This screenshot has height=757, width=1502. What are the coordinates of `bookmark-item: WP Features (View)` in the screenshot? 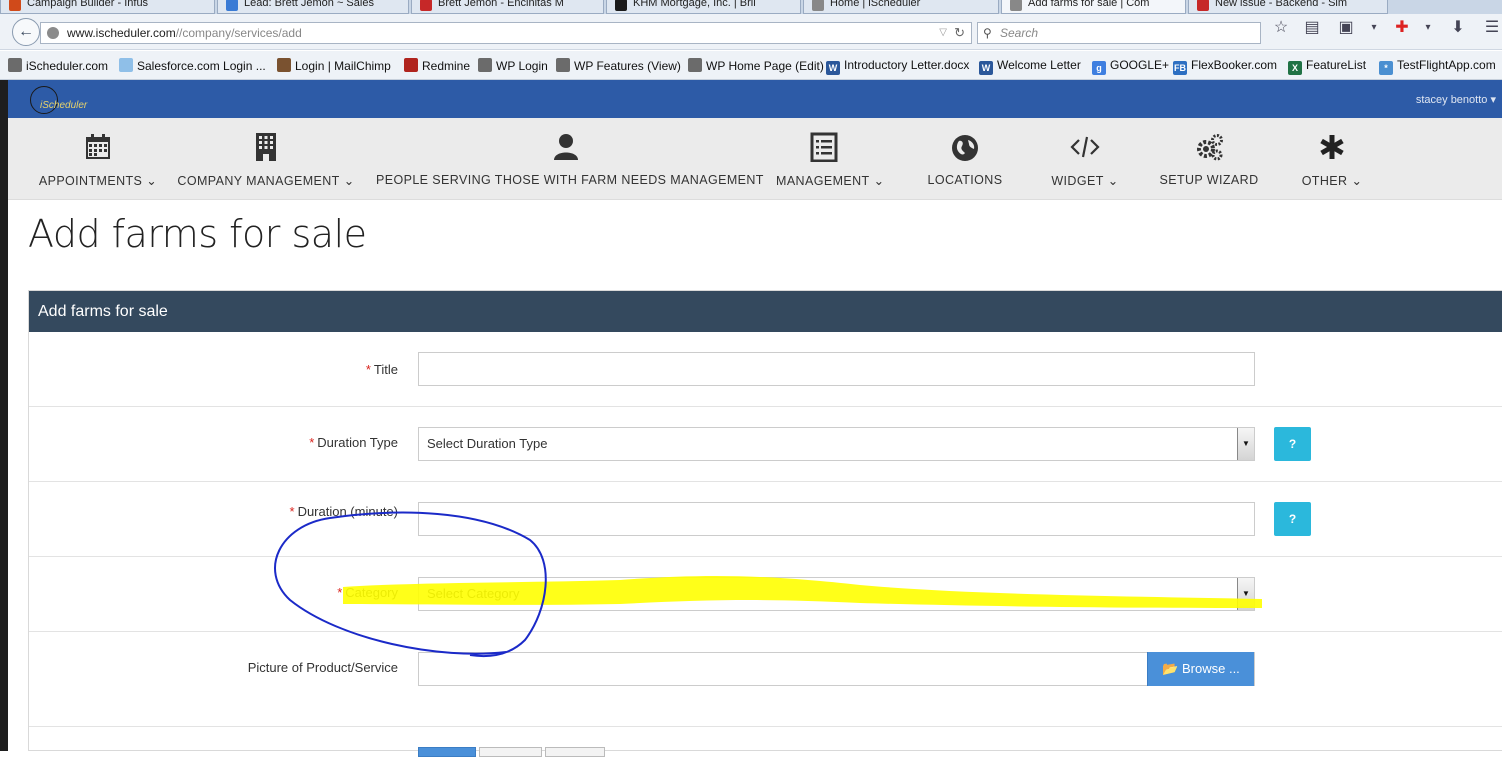 It's located at (618, 65).